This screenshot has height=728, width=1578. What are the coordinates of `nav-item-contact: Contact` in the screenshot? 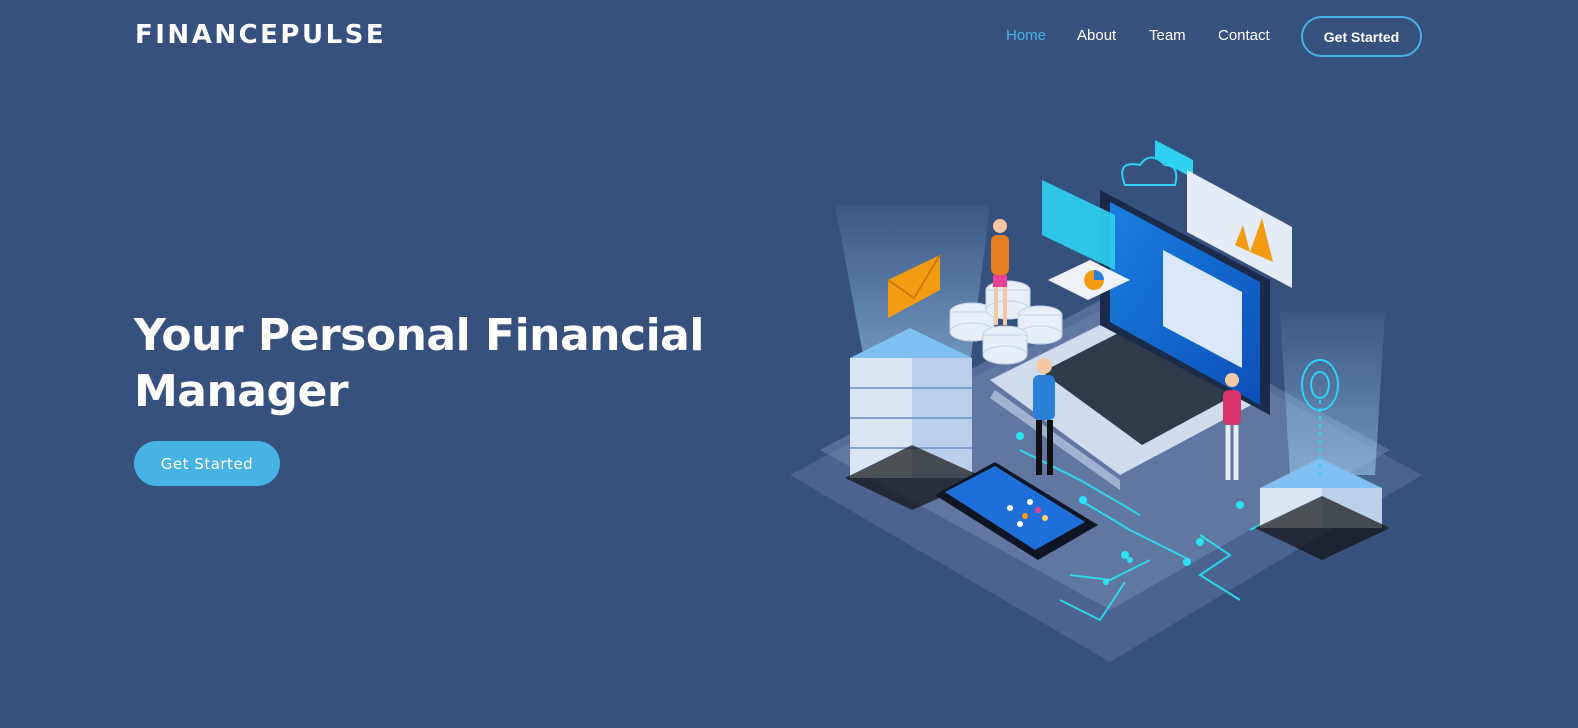 It's located at (1244, 36).